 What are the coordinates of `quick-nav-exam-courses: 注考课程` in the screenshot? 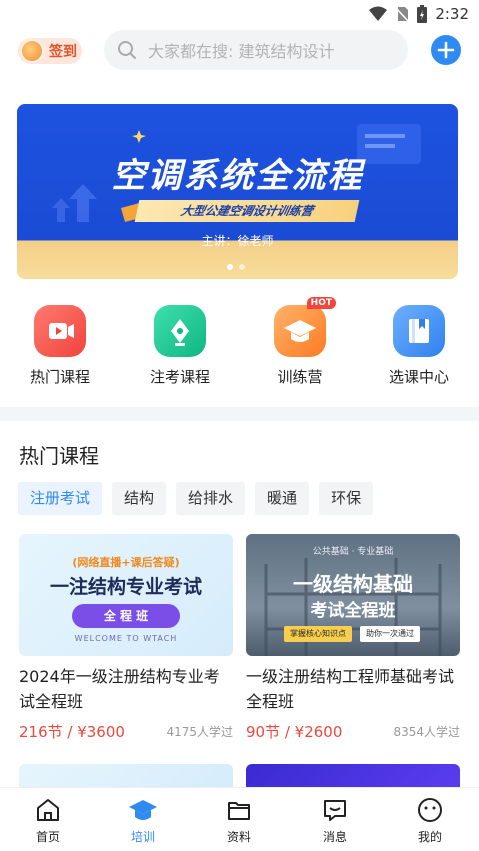 It's located at (180, 346).